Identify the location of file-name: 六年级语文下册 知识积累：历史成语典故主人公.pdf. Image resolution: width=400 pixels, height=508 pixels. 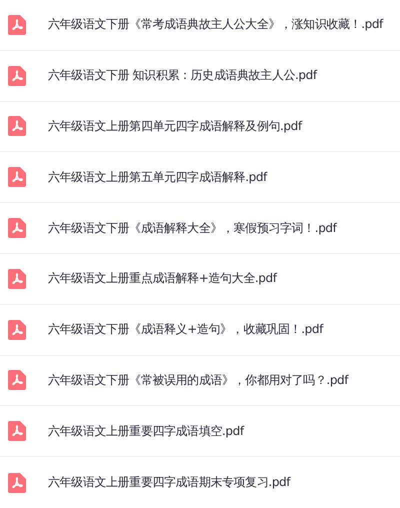
(182, 75).